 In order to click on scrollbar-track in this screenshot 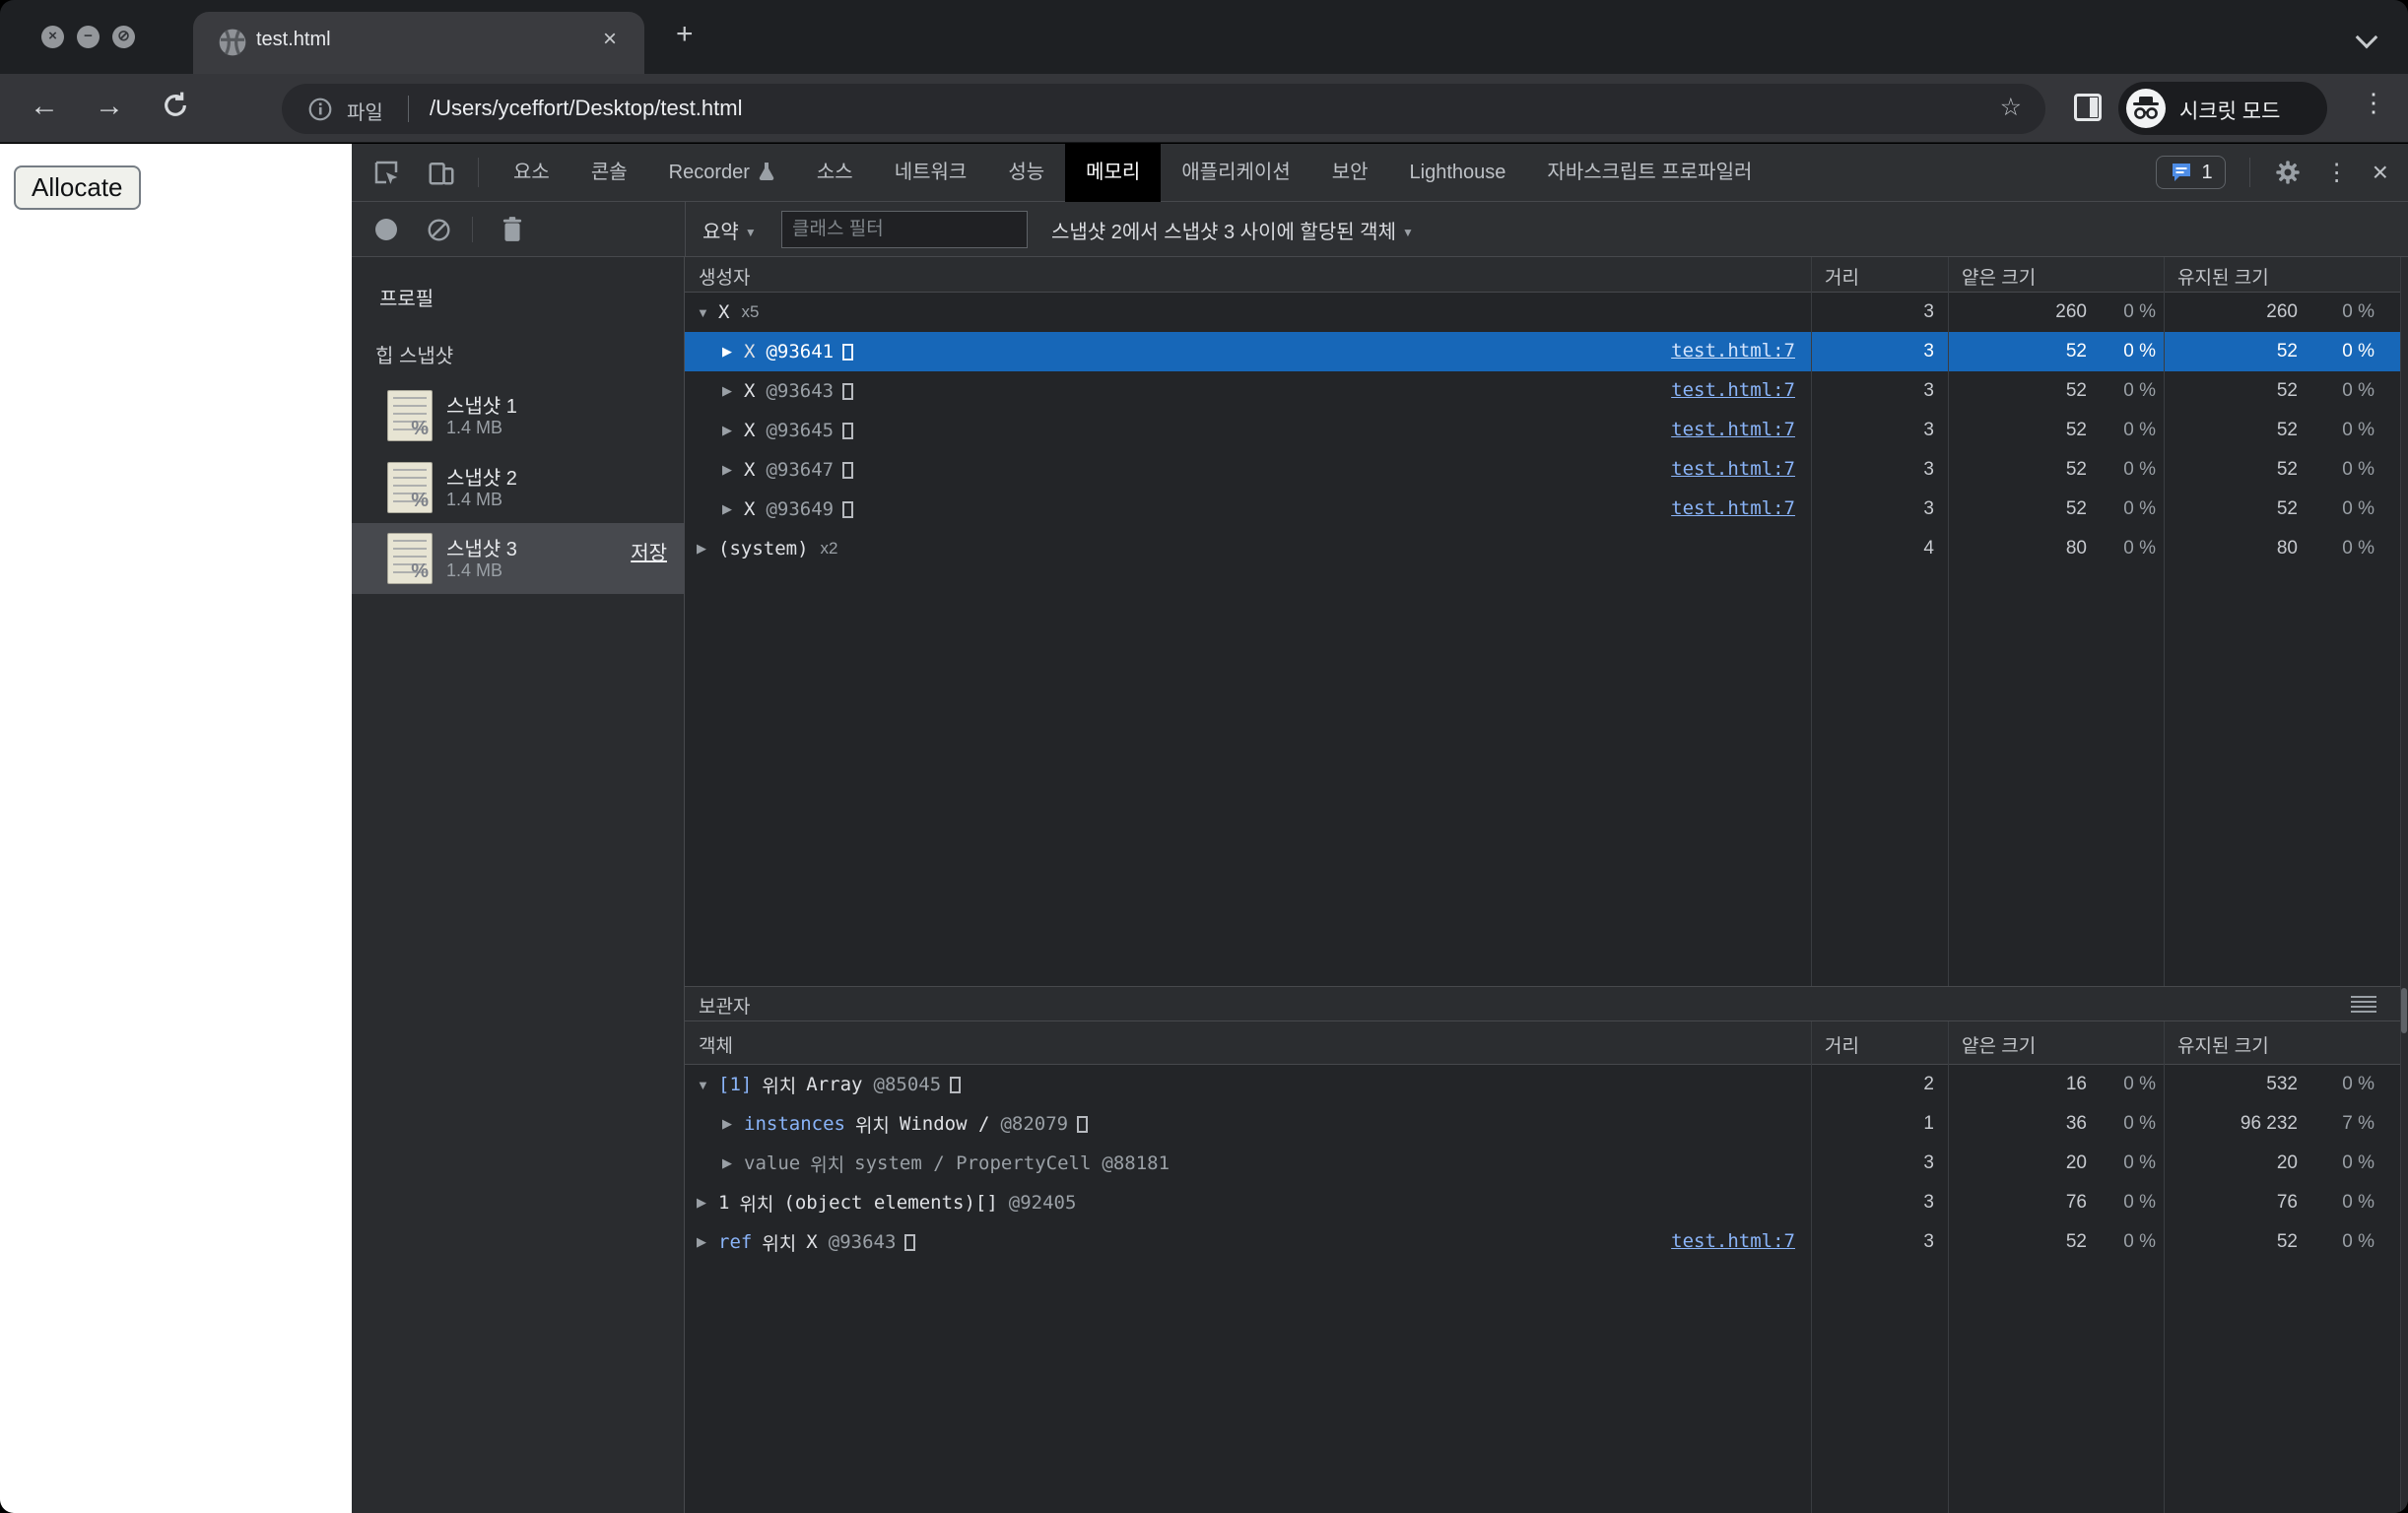, I will do `click(2404, 885)`.